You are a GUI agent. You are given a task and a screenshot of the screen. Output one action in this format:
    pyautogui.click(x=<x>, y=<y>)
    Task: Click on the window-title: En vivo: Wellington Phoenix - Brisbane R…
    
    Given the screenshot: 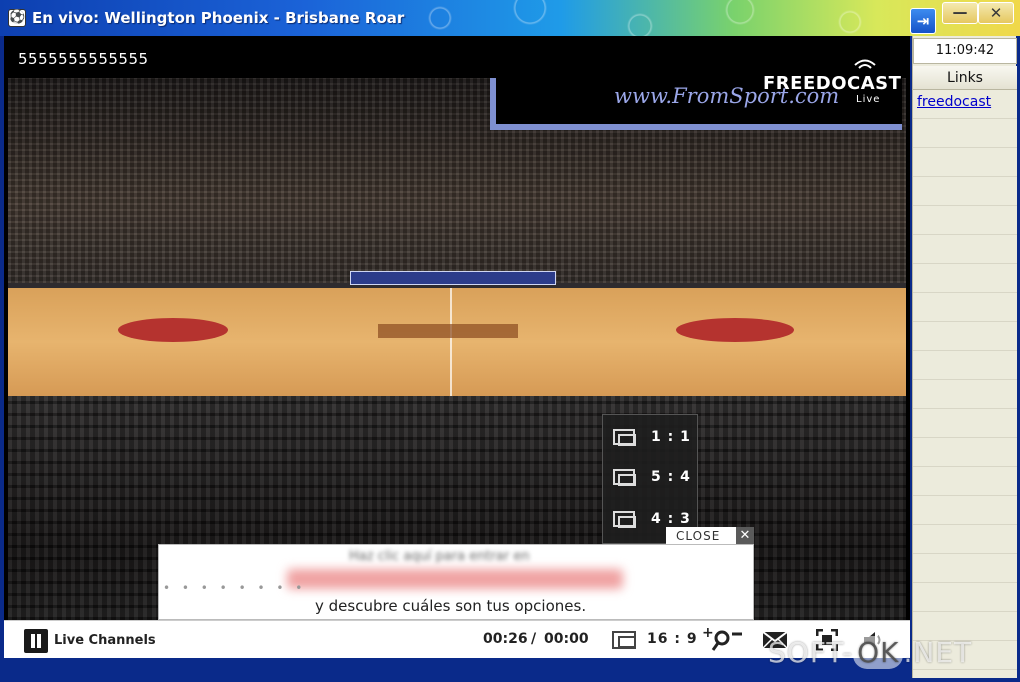 What is the action you would take?
    pyautogui.click(x=218, y=18)
    